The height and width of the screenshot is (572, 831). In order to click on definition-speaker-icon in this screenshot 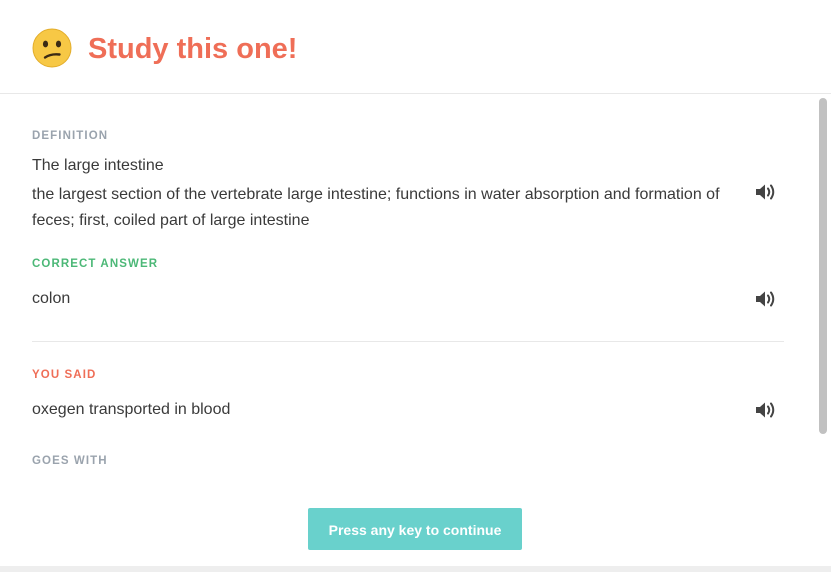, I will do `click(765, 192)`.